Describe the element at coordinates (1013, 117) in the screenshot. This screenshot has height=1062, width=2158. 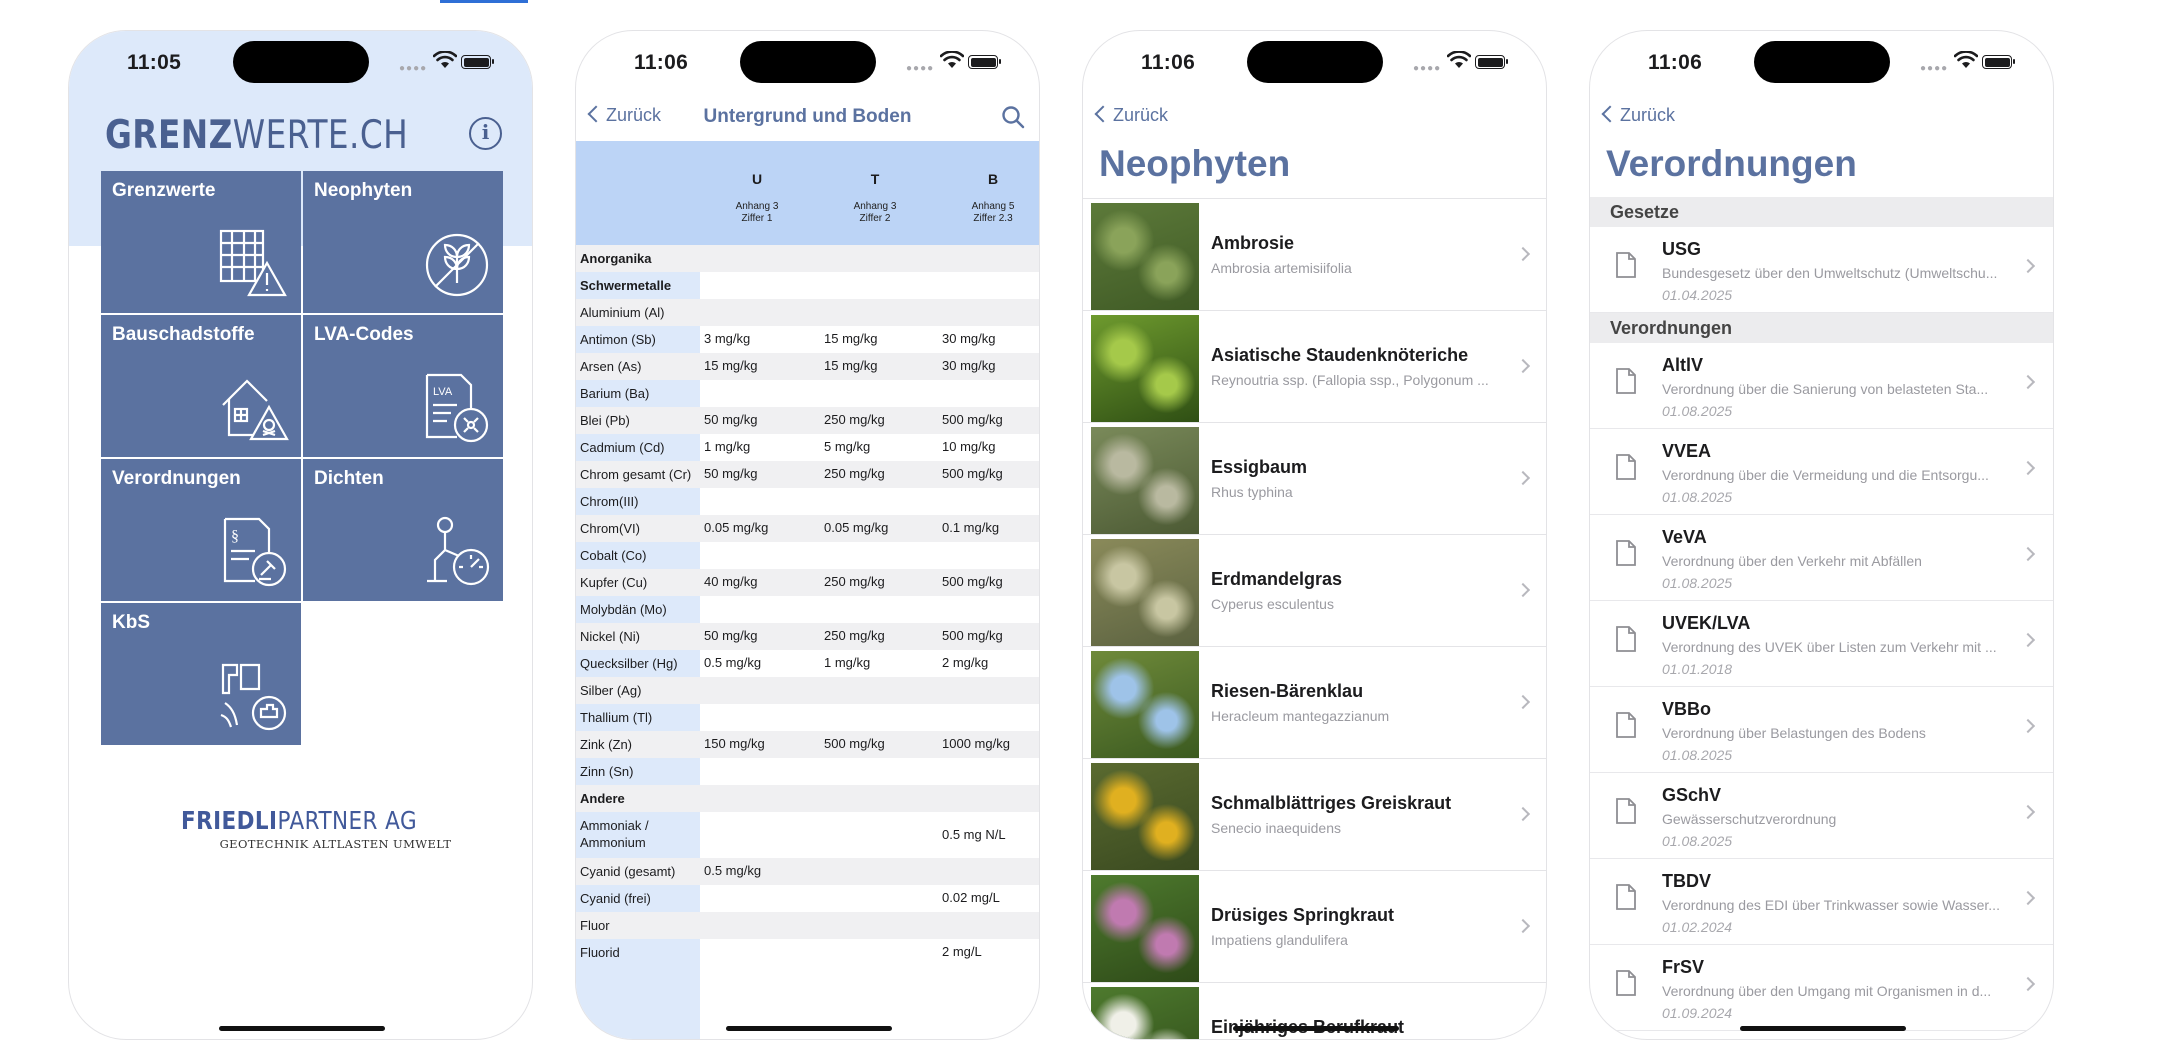
I see `search-icon` at that location.